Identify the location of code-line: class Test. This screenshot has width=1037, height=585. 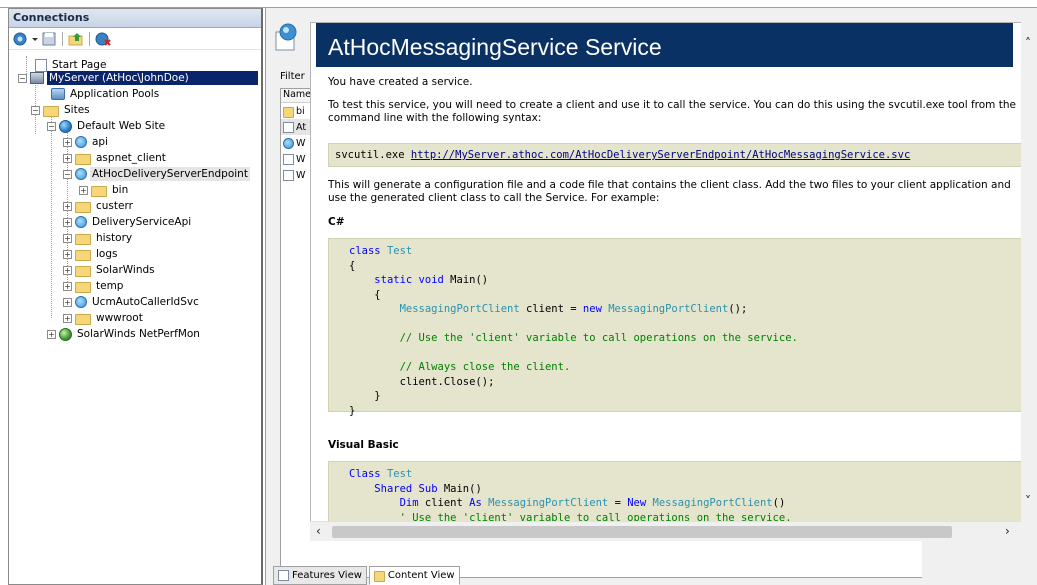
(381, 251).